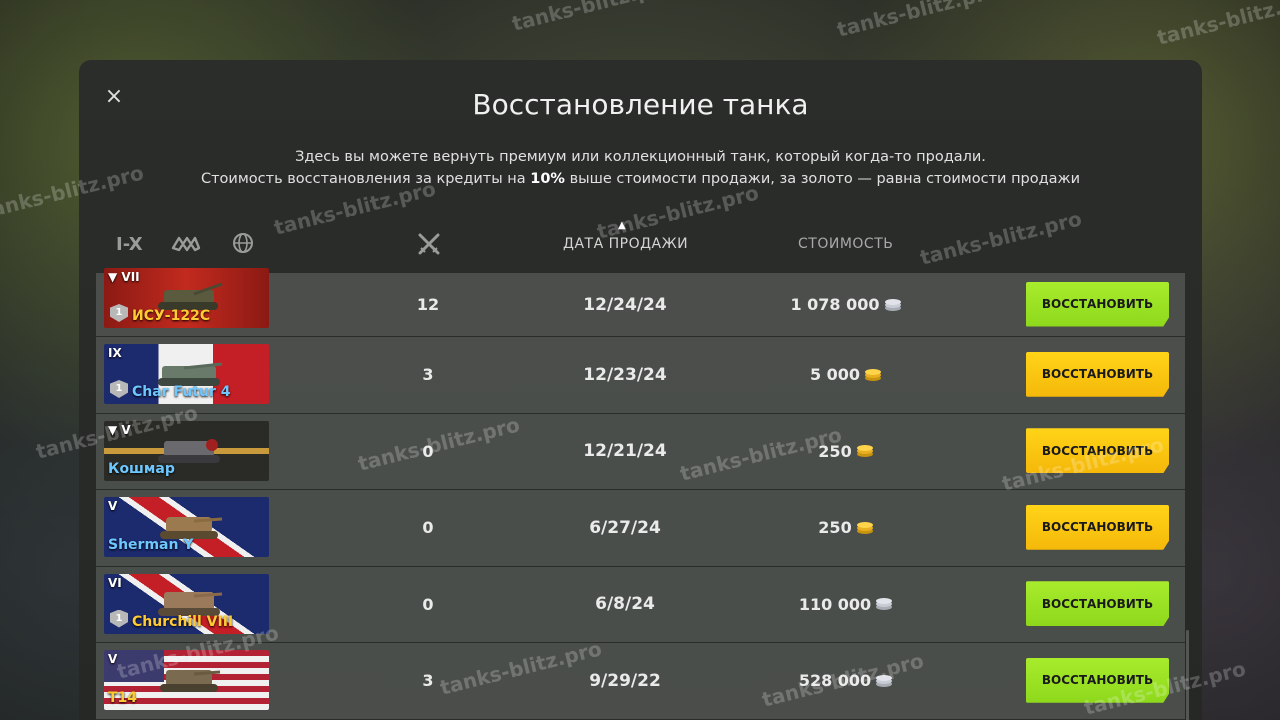 The width and height of the screenshot is (1280, 720). Describe the element at coordinates (429, 244) in the screenshot. I see `crossed-swords-icon` at that location.